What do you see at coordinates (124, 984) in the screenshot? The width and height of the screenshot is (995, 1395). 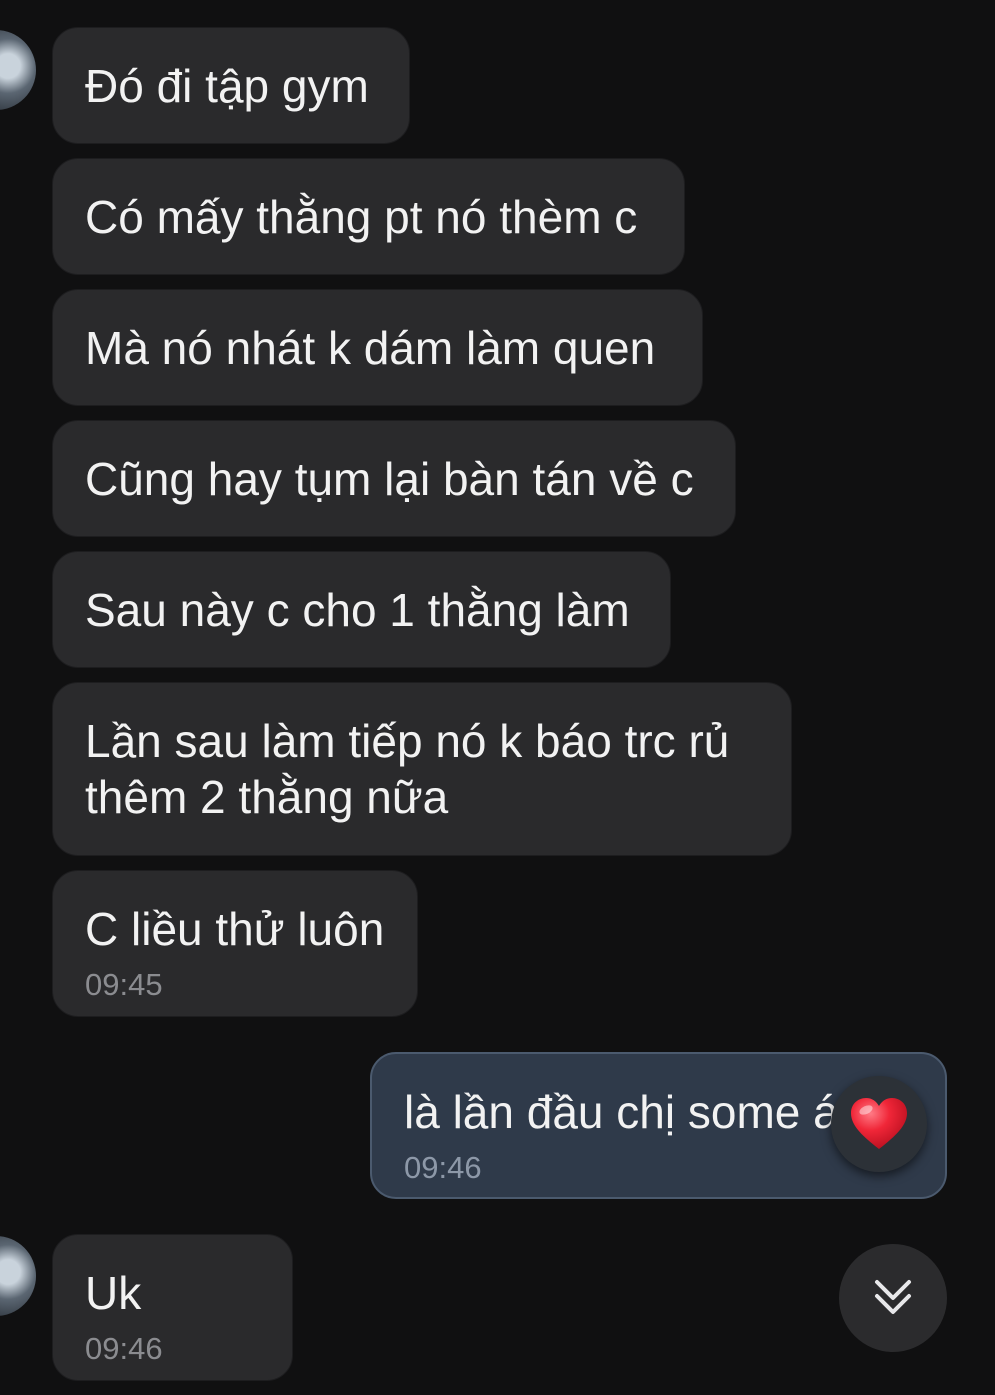 I see `message-timestamp: 09:45` at bounding box center [124, 984].